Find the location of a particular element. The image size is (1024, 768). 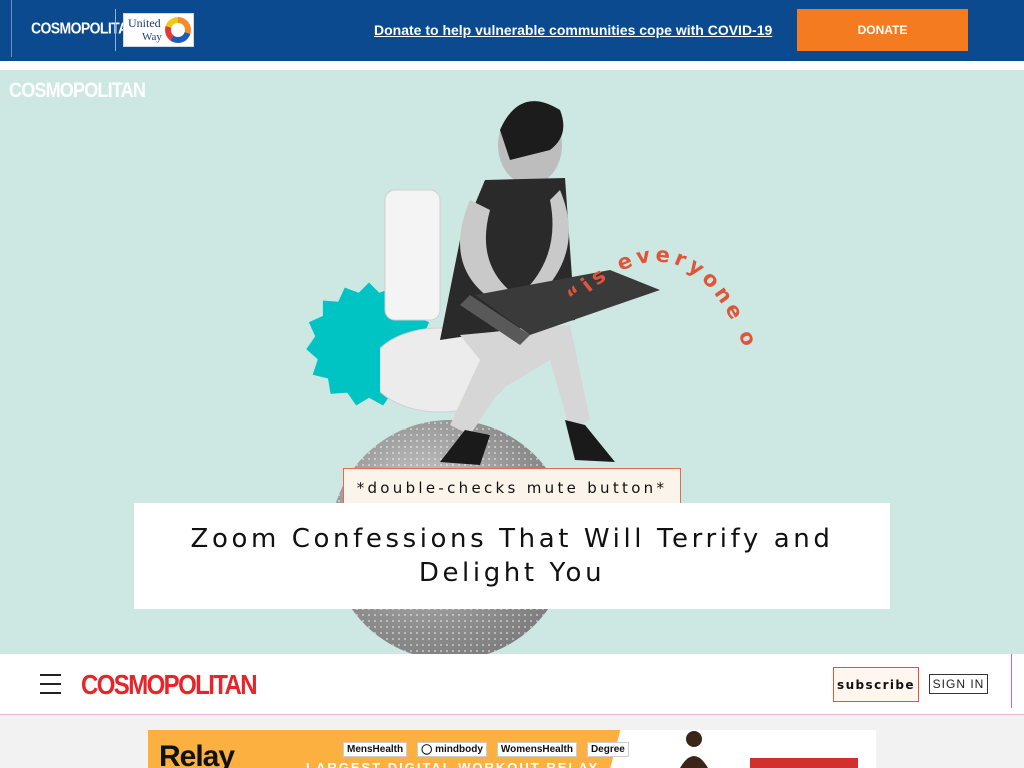

site-navbar: COSMOPOLITAN subscribe SIGN IN is located at coordinates (512, 684).